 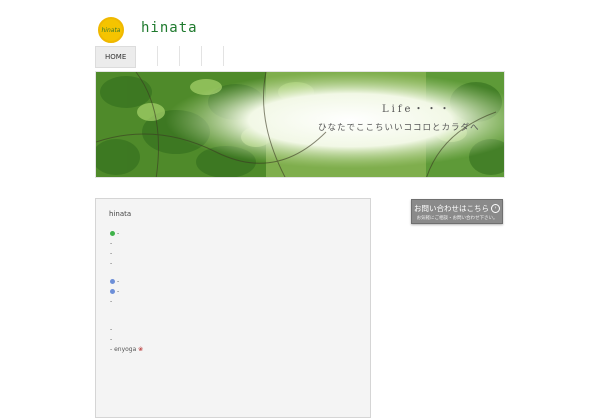 I want to click on list-item: - enyoga ❀, so click(x=127, y=349).